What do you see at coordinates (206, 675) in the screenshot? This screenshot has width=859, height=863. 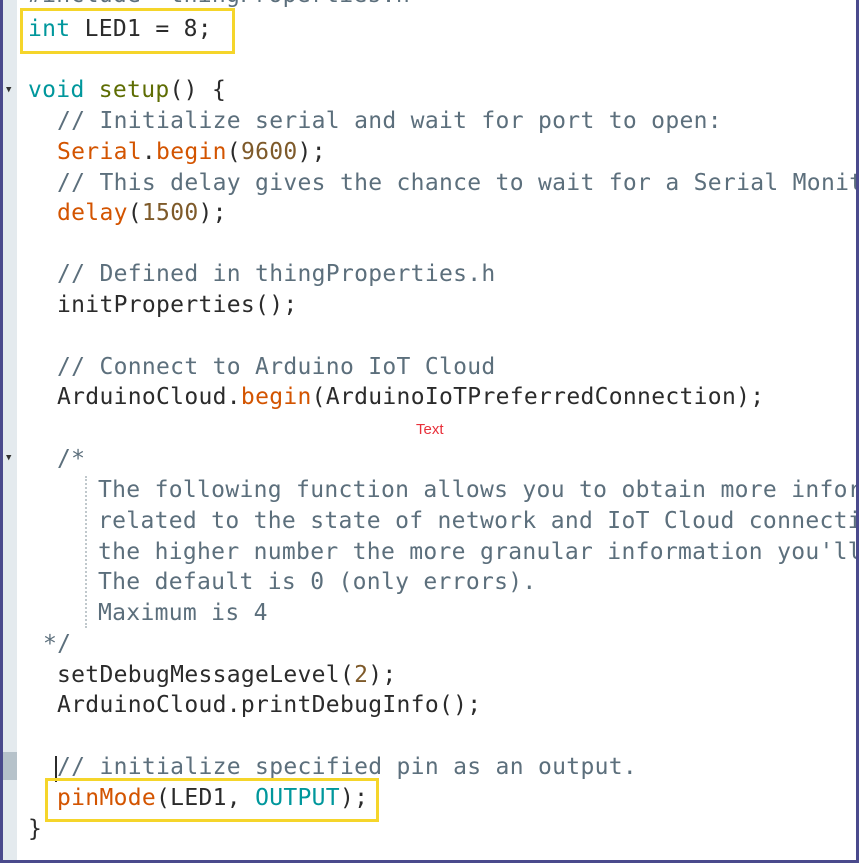 I see `set-debug-call: setDebugMessageLevel(` at bounding box center [206, 675].